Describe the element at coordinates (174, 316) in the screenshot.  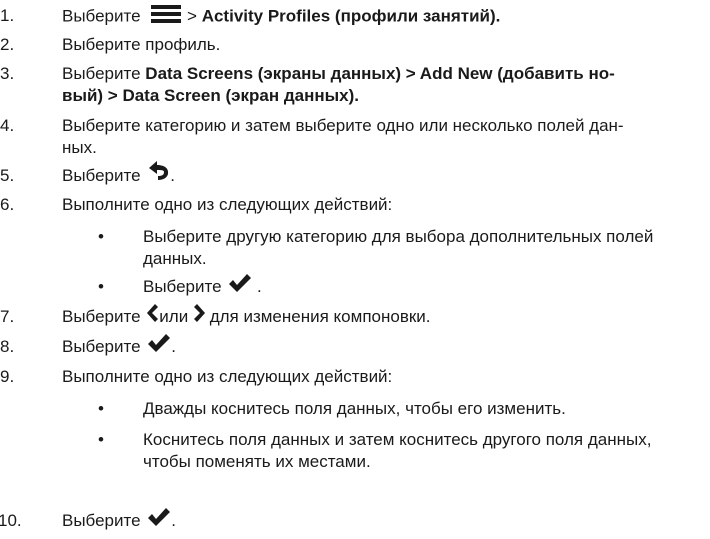
I see `step-text: или` at that location.